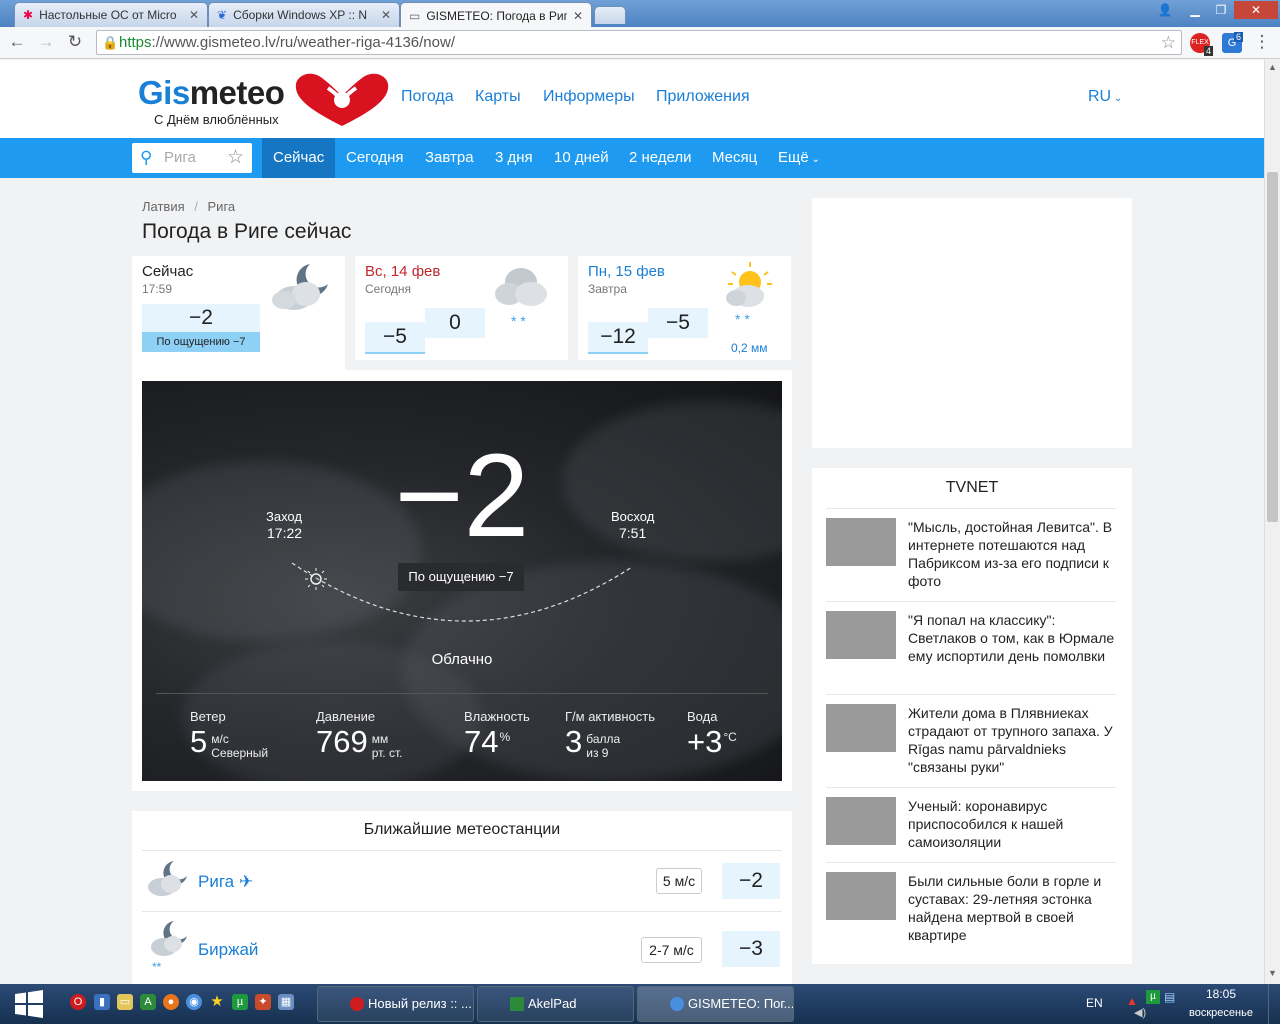 The image size is (1280, 1024). Describe the element at coordinates (228, 950) in the screenshot. I see `station-birzhai: Биржай` at that location.